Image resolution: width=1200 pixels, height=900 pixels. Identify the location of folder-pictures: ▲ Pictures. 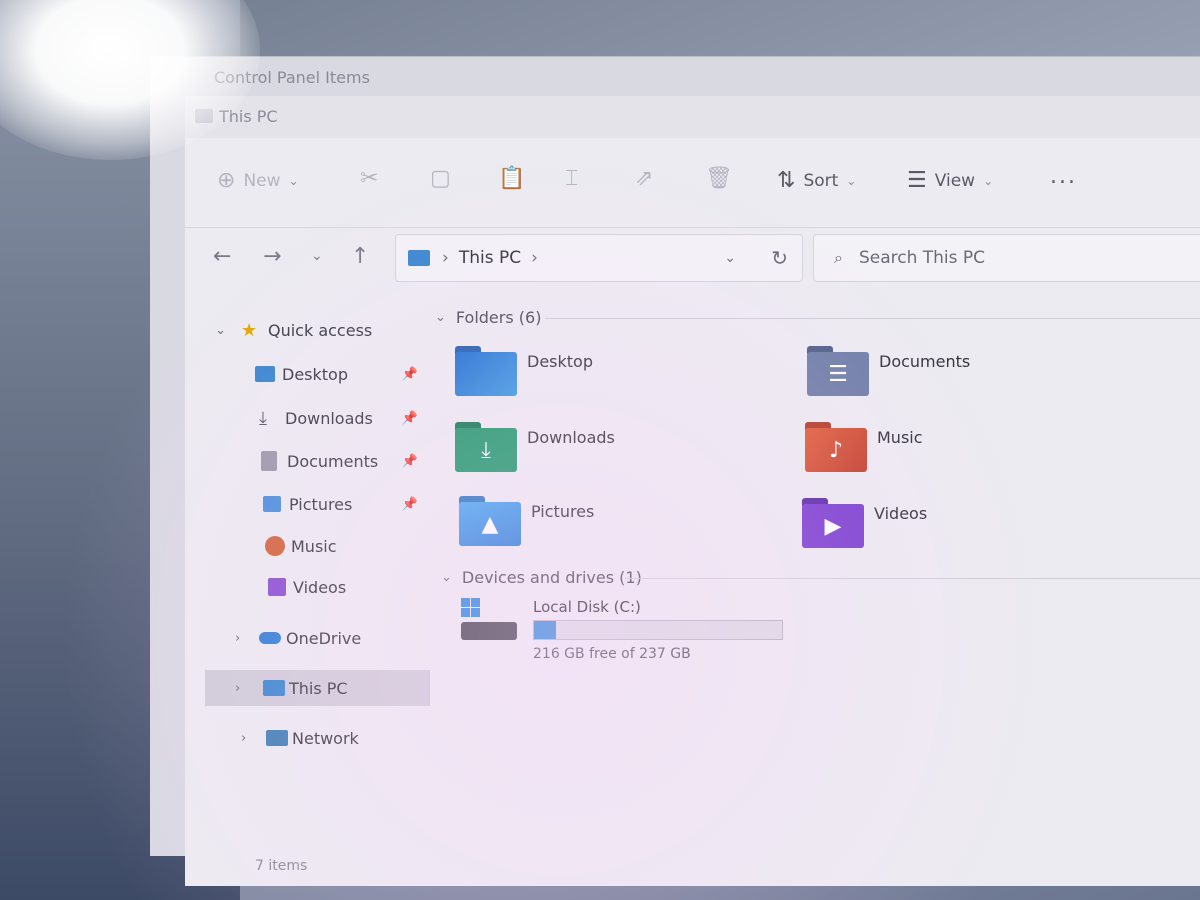
(526, 521).